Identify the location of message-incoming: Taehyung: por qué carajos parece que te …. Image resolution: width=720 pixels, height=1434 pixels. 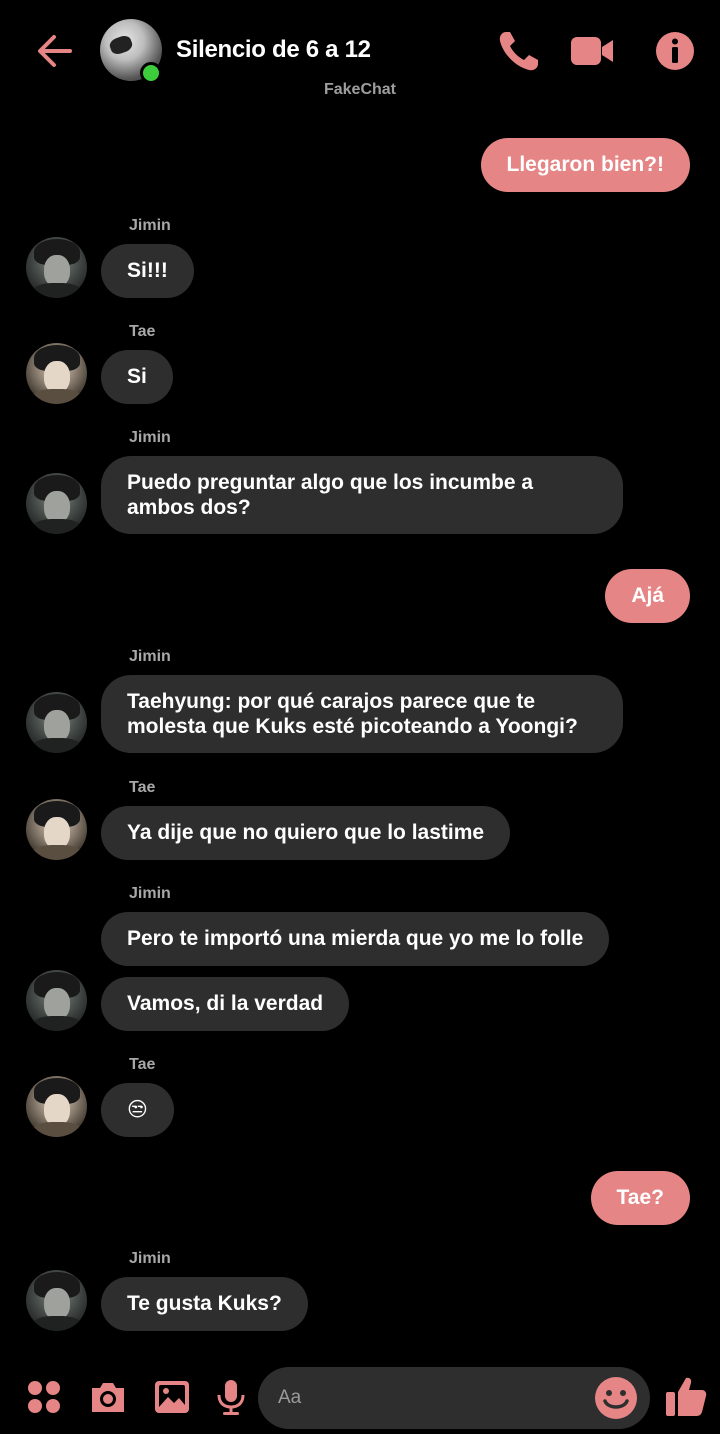
(362, 714).